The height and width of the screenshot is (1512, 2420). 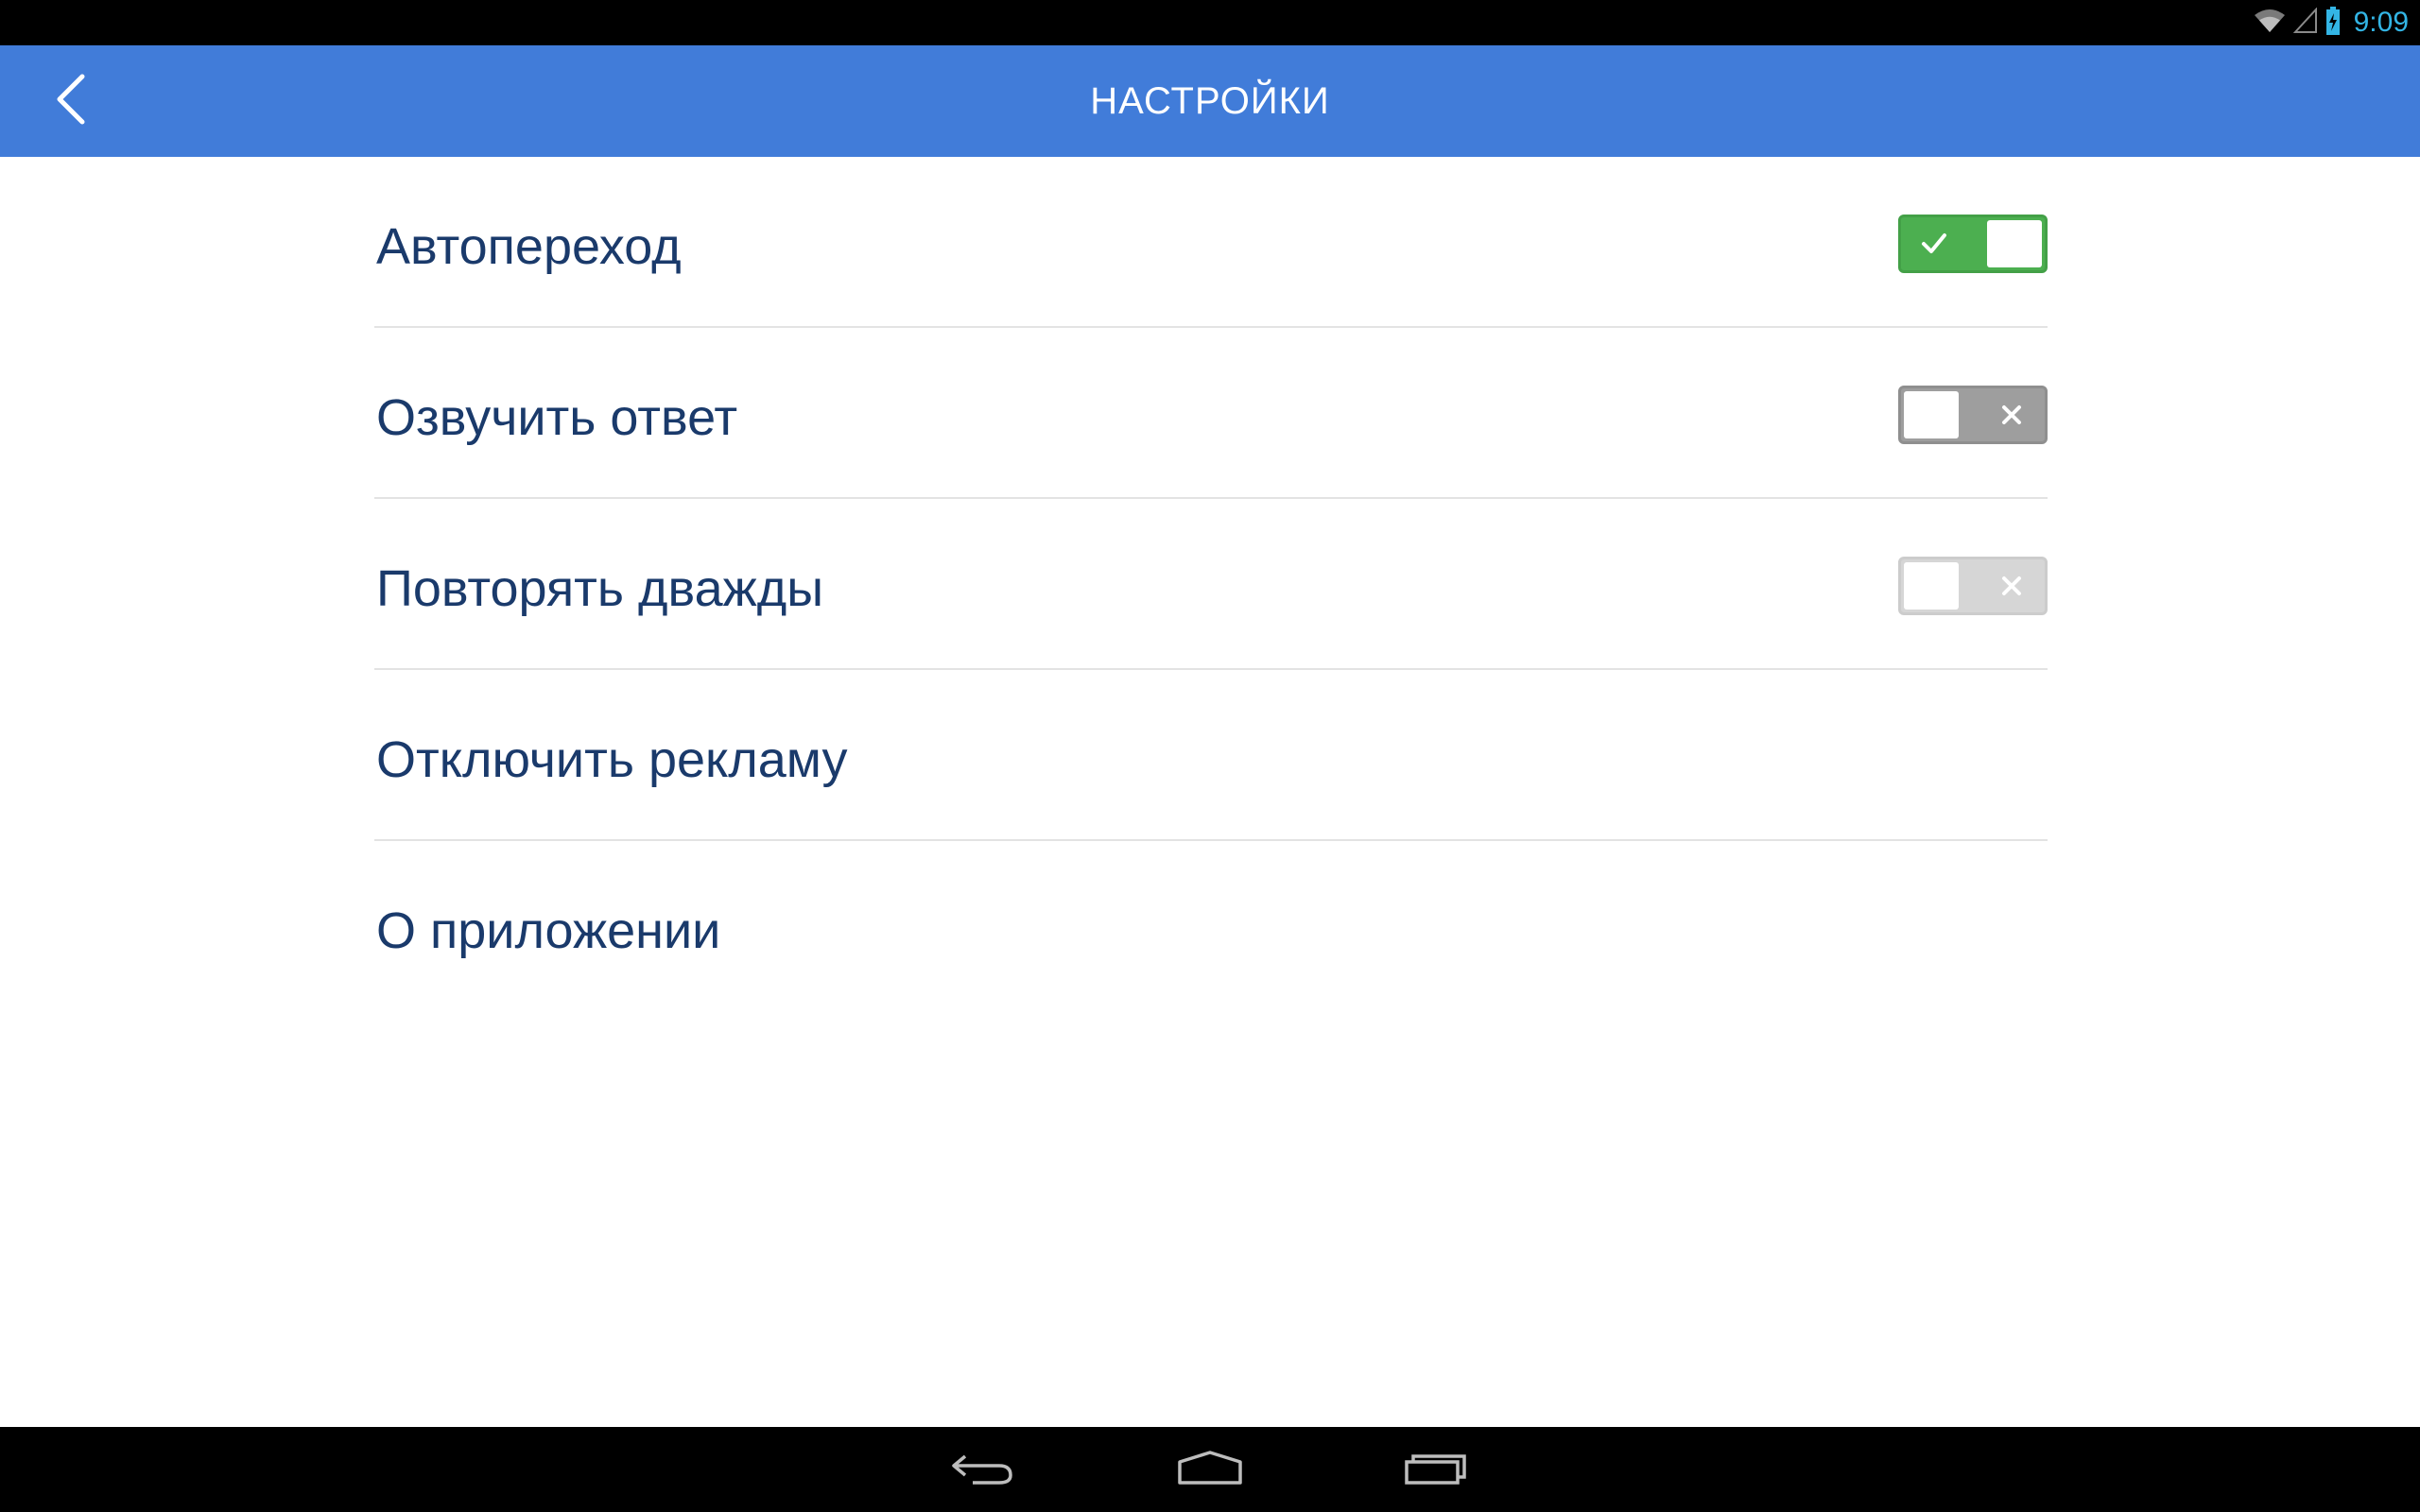 What do you see at coordinates (557, 417) in the screenshot?
I see `setting-label: Озвучить ответ` at bounding box center [557, 417].